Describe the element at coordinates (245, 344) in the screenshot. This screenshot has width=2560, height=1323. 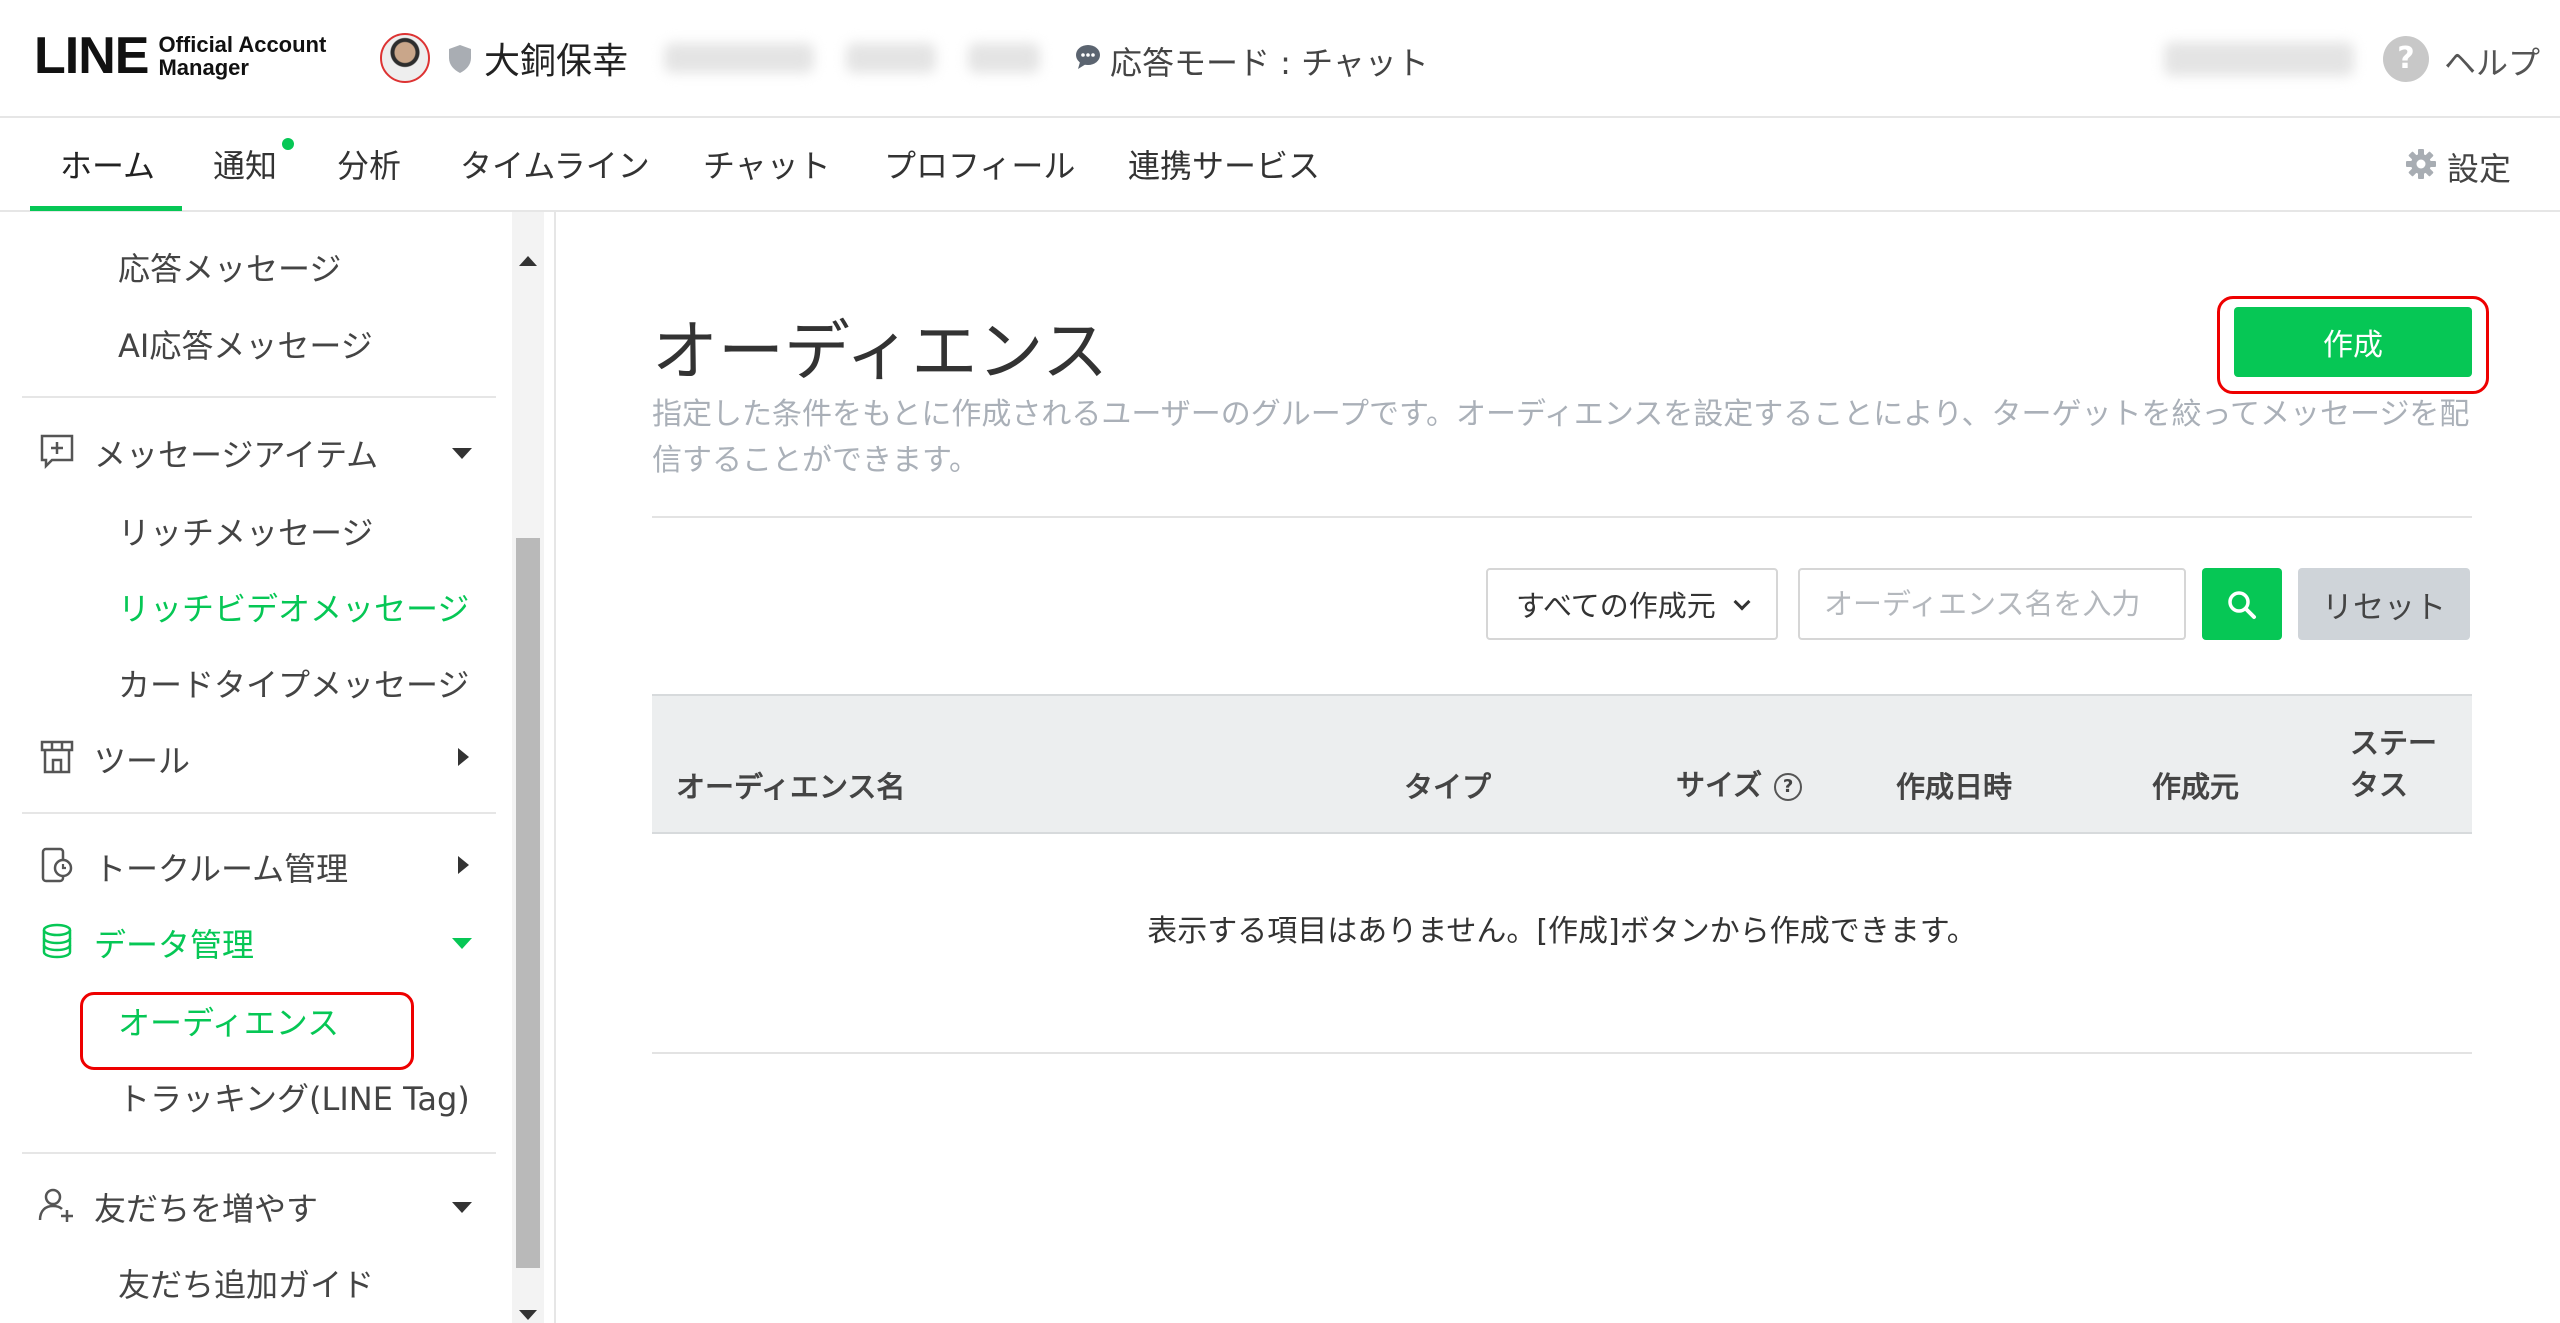
I see `sidebar-item-ai-response: AI応答メッセージ` at that location.